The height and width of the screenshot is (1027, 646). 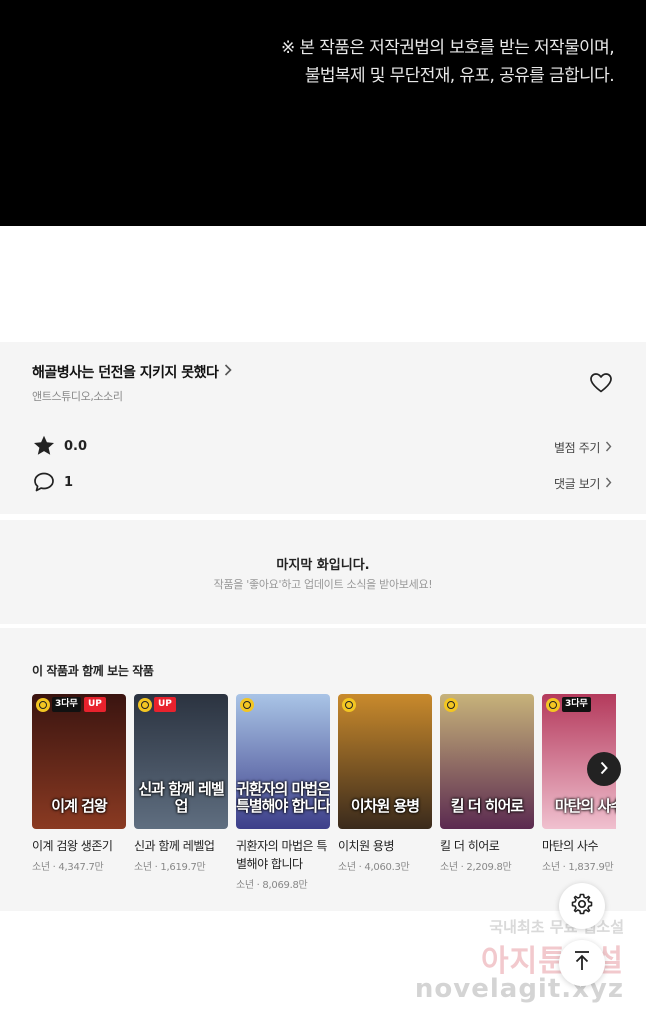 What do you see at coordinates (181, 846) in the screenshot?
I see `card-title: 신과 함께 레벨업` at bounding box center [181, 846].